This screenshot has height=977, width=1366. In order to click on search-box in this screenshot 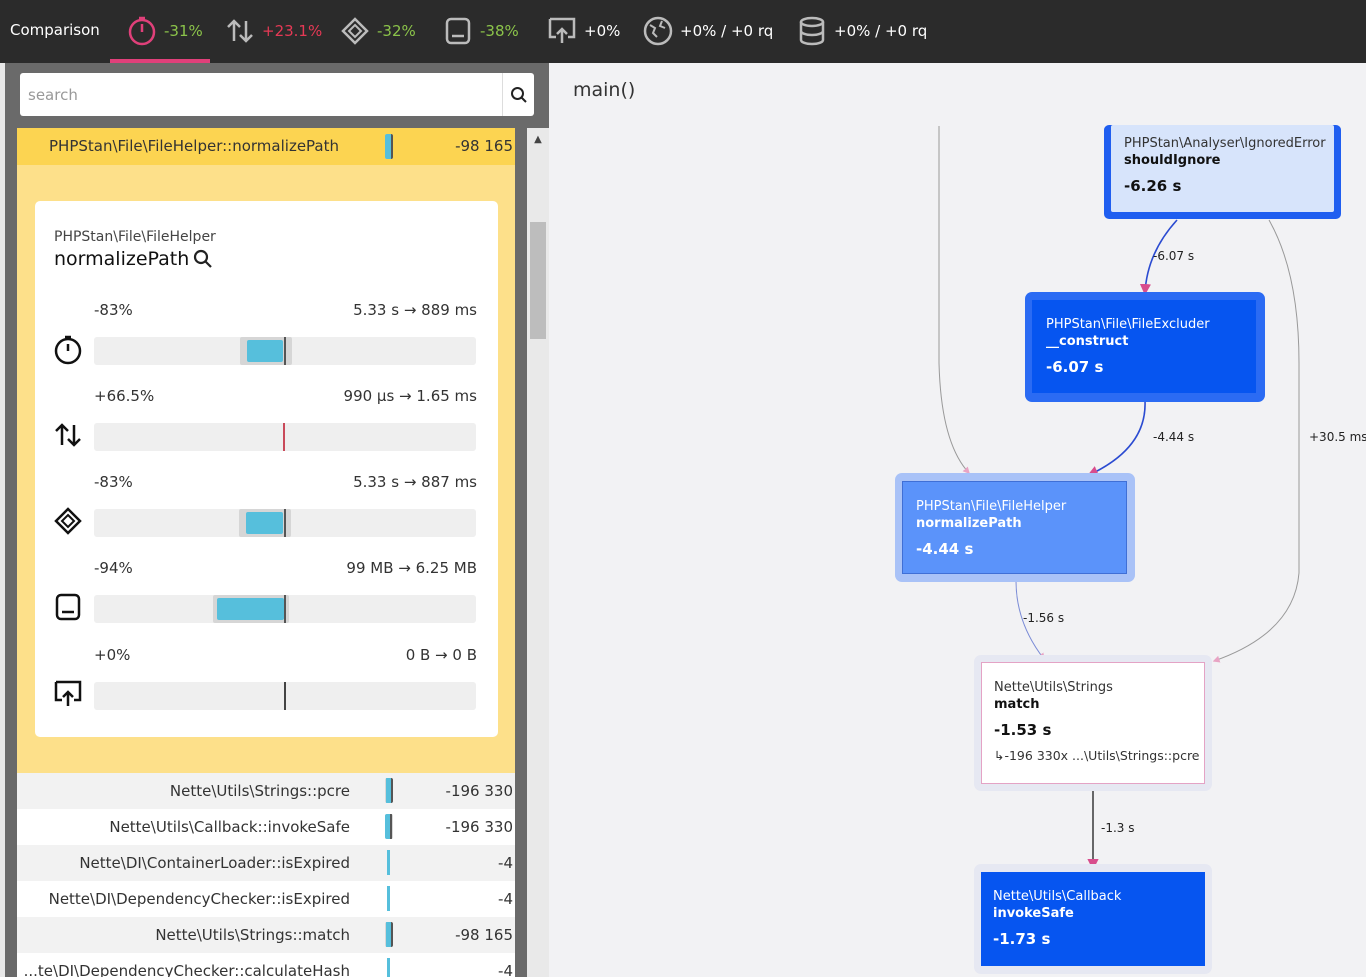, I will do `click(277, 94)`.